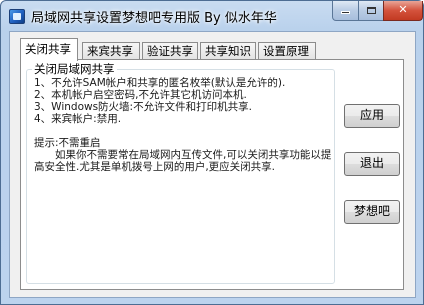  What do you see at coordinates (143, 107) in the screenshot?
I see `info-line-3: 3、Windows防火墙:不允许文件和打印机共享.` at bounding box center [143, 107].